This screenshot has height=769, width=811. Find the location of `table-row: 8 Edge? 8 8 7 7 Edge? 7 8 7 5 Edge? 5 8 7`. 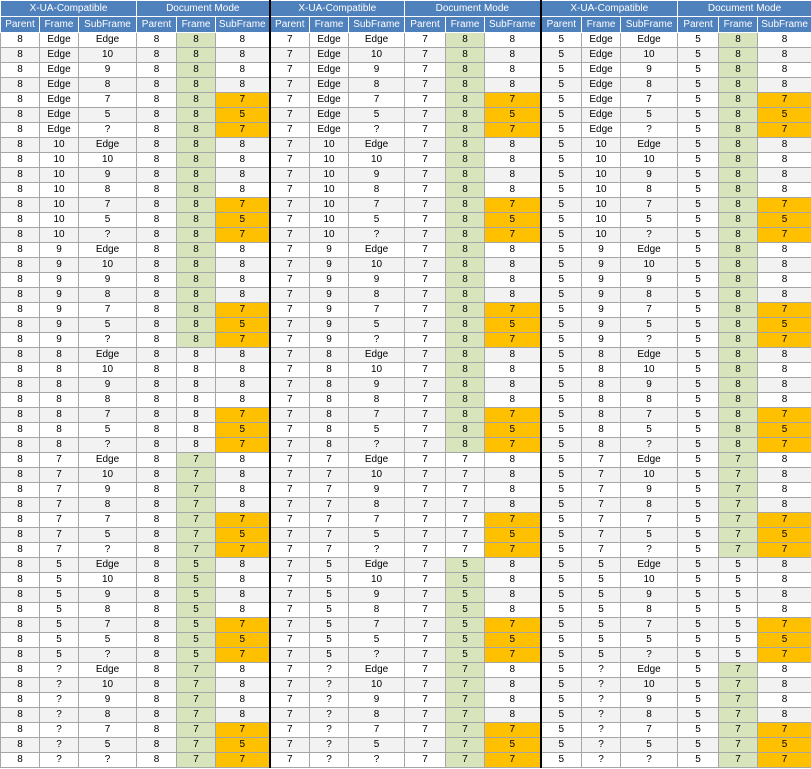

table-row: 8 Edge? 8 8 7 7 Edge? 7 8 7 5 Edge? 5 8 7 is located at coordinates (405, 130).